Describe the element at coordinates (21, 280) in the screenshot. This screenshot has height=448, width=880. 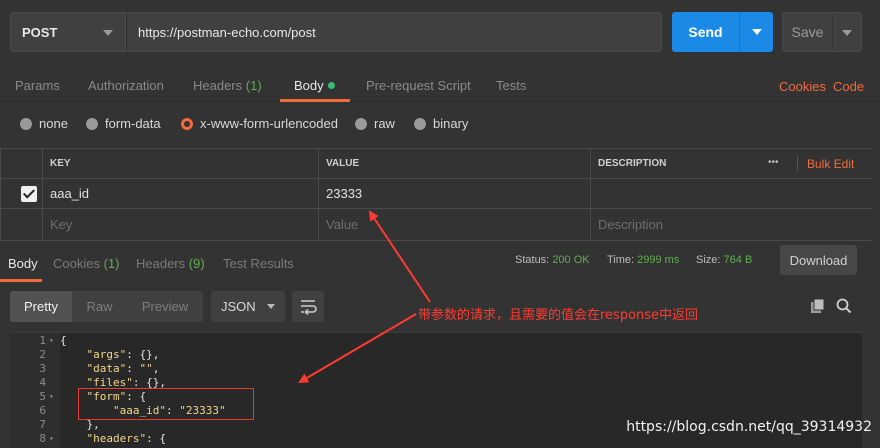
I see `active-response-tab-indicator` at that location.